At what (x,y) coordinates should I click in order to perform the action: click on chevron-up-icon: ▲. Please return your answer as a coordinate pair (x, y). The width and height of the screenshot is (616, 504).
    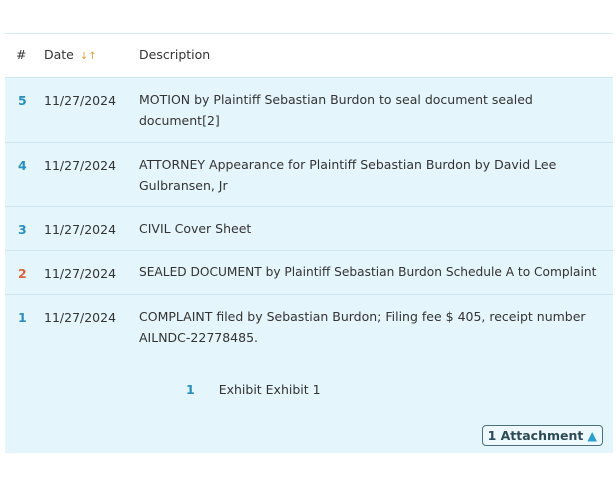
    Looking at the image, I should click on (592, 435).